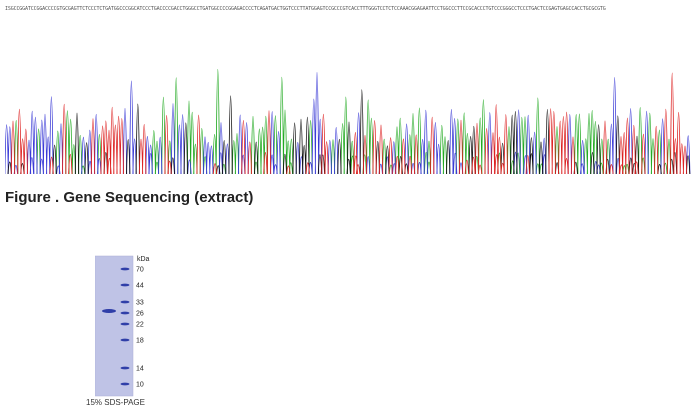 The height and width of the screenshot is (411, 695). Describe the element at coordinates (143, 259) in the screenshot. I see `kda-label: kDa` at that location.